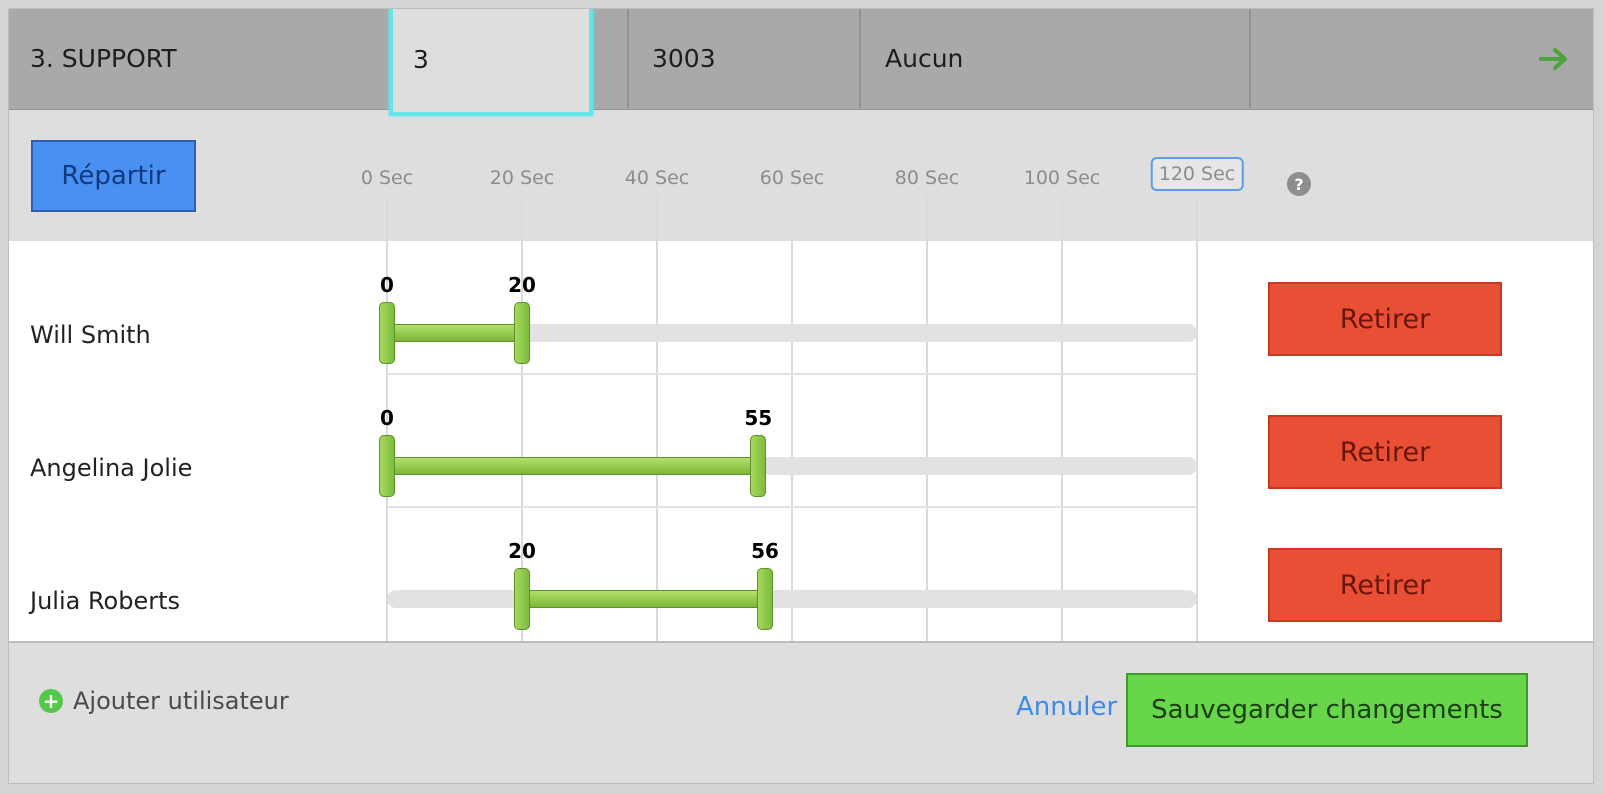  Describe the element at coordinates (1554, 59) in the screenshot. I see `arrow-right-icon` at that location.